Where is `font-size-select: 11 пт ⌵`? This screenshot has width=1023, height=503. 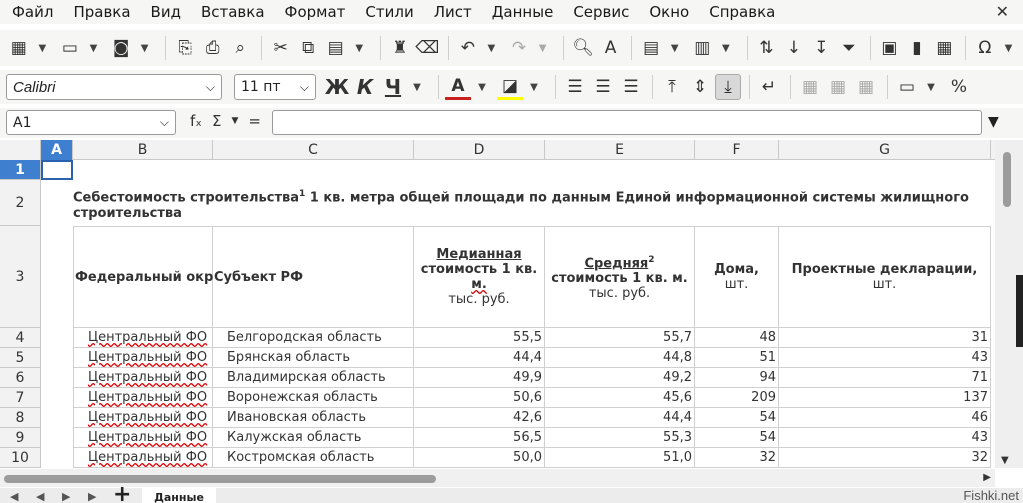 font-size-select: 11 пт ⌵ is located at coordinates (275, 87).